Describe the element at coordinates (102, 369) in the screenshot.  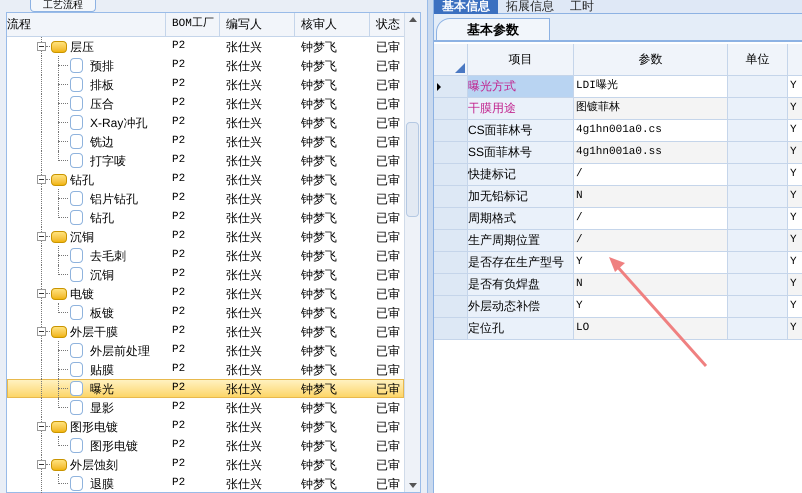
I see `node-label: 贴膜` at that location.